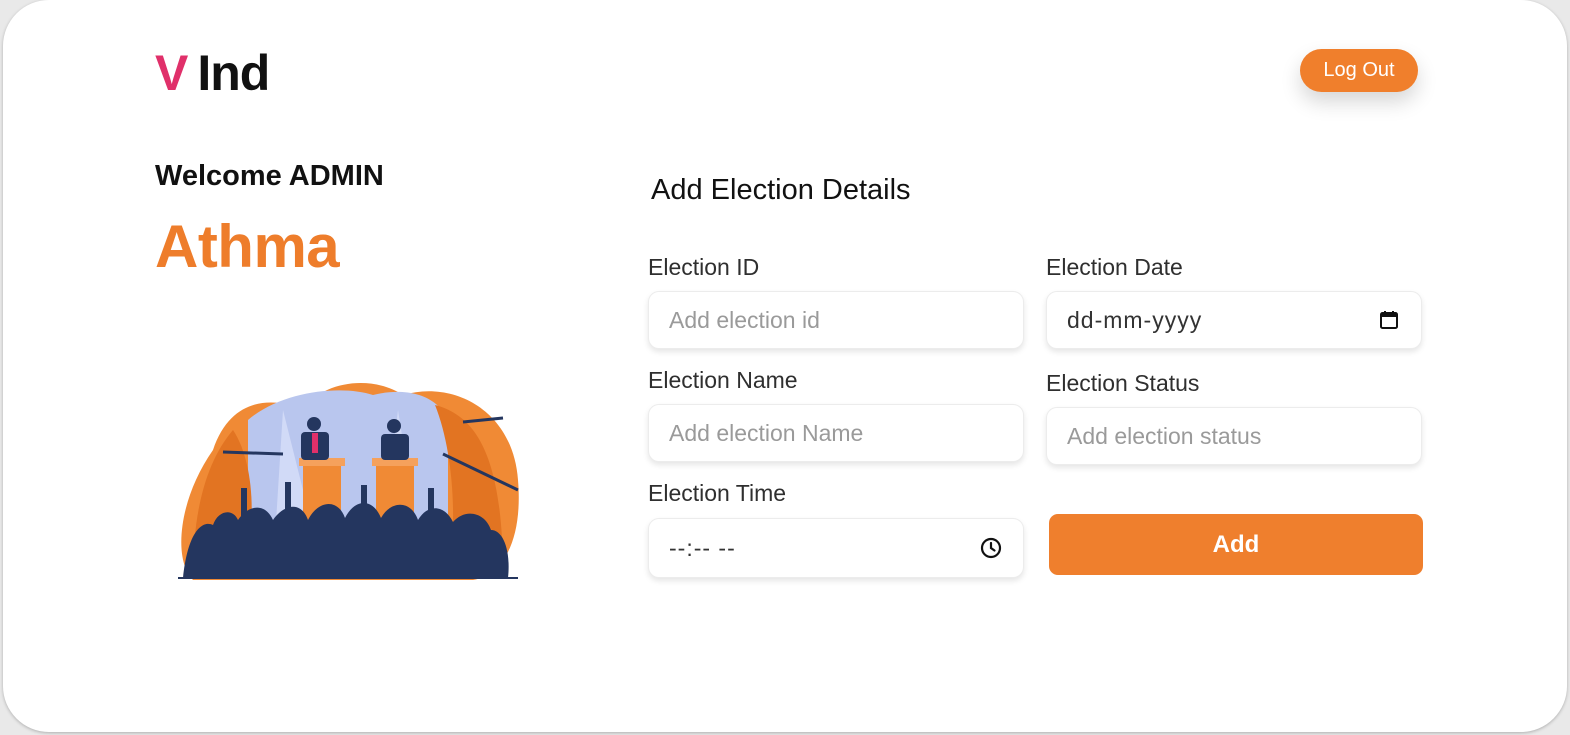 This screenshot has height=735, width=1570. What do you see at coordinates (1359, 70) in the screenshot?
I see `logout-button: Log Out` at bounding box center [1359, 70].